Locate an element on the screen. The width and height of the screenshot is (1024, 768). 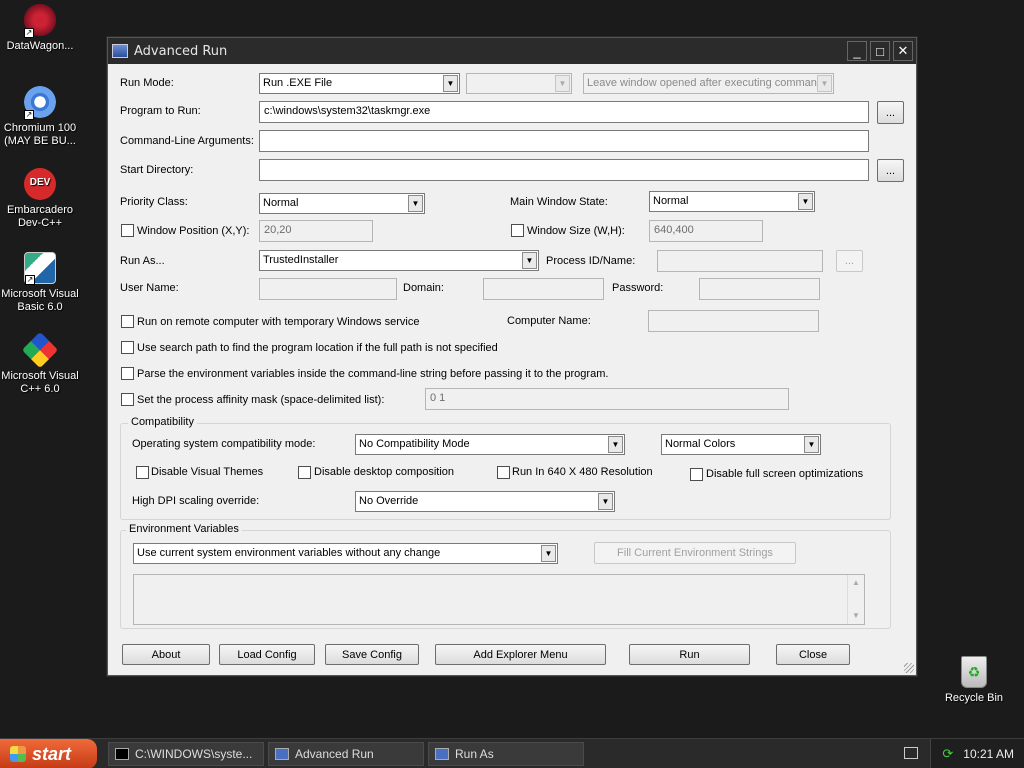
run-mode-select: Run .EXE File ▼ is located at coordinates (359, 83).